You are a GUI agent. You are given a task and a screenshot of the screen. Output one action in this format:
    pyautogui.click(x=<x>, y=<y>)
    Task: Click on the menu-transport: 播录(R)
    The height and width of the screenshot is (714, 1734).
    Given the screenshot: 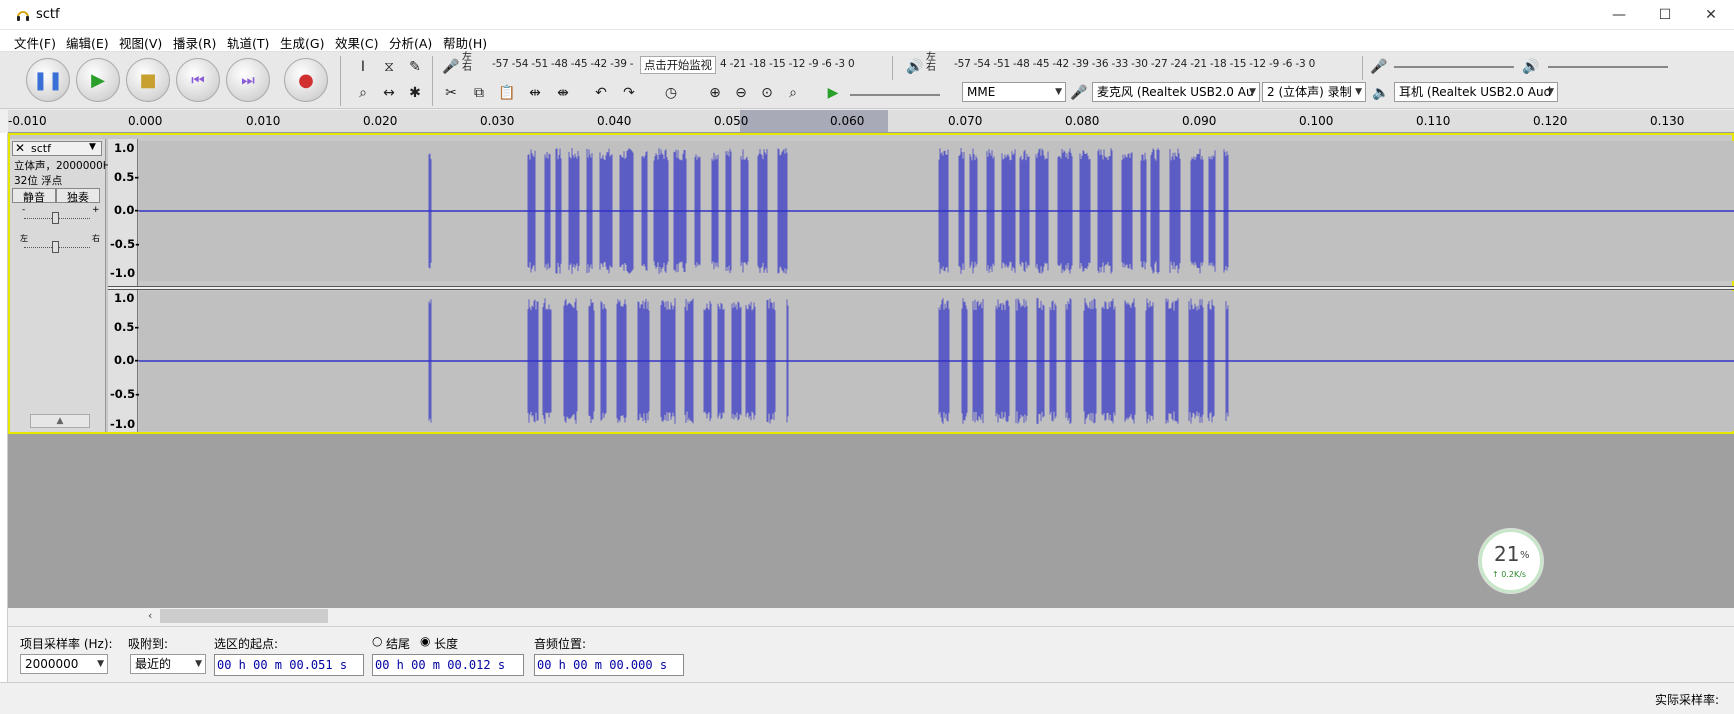 What is the action you would take?
    pyautogui.click(x=194, y=42)
    